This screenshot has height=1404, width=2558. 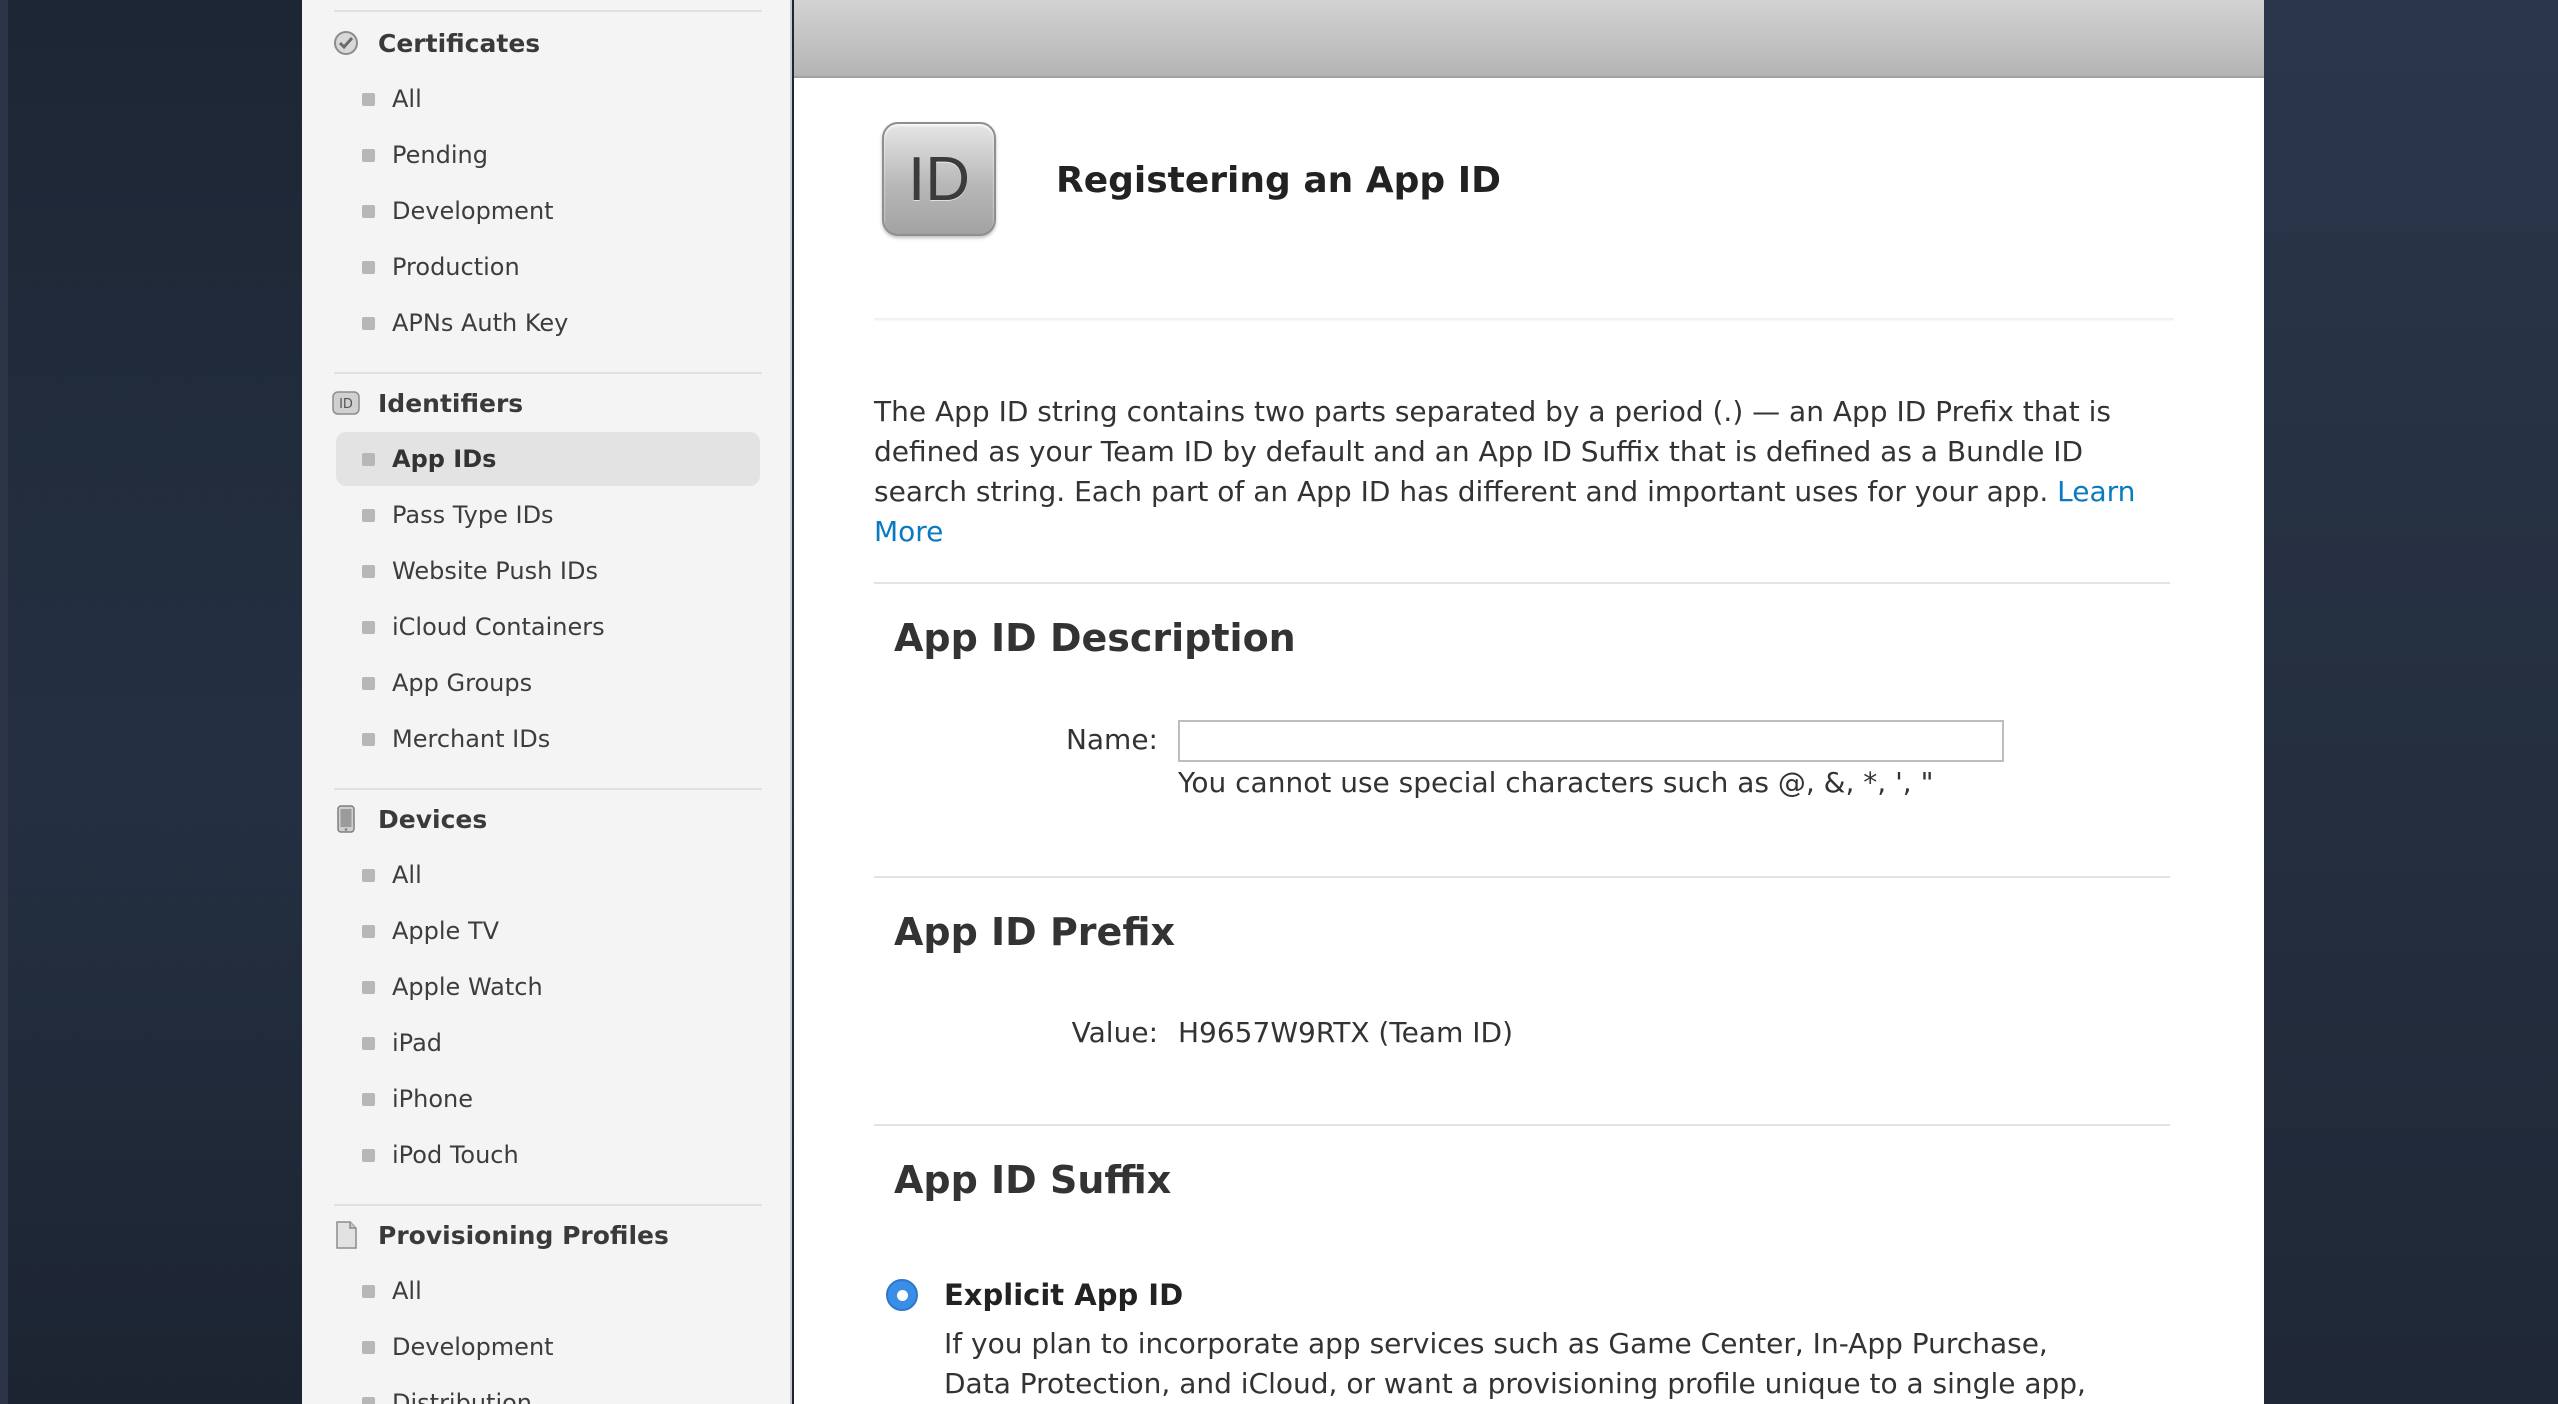 I want to click on explicit-app-id-radio, so click(x=902, y=1295).